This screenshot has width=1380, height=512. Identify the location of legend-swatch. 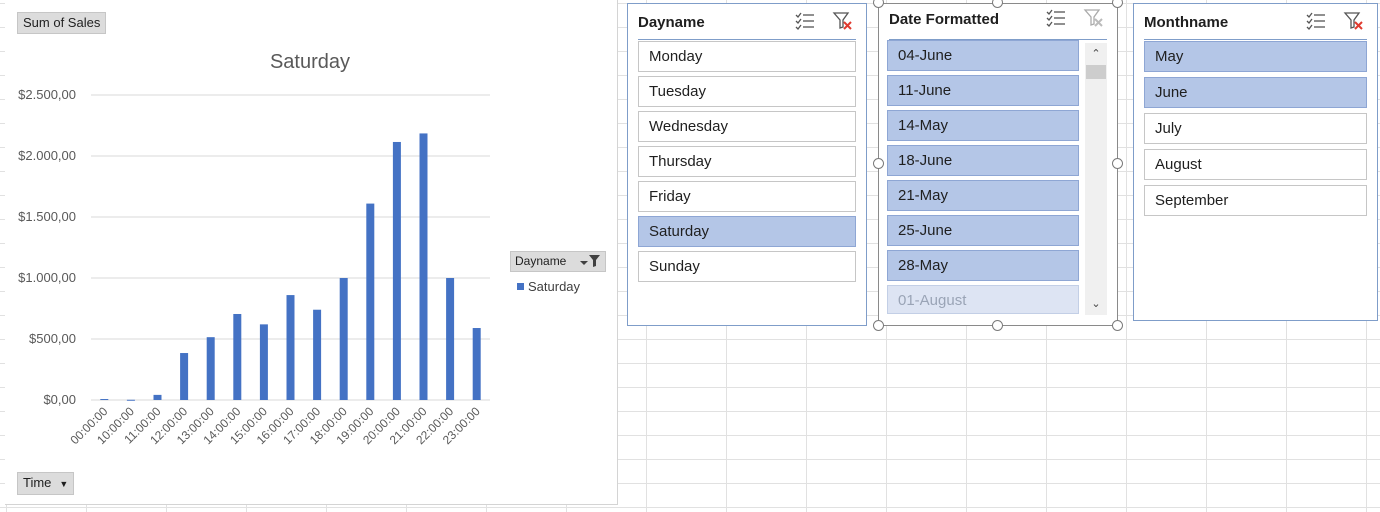
(520, 286).